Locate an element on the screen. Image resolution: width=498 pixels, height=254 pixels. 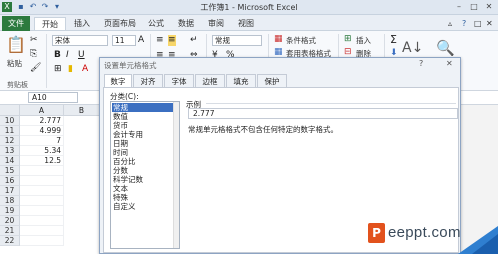
insert-button: 插入 is located at coordinates (363, 40).